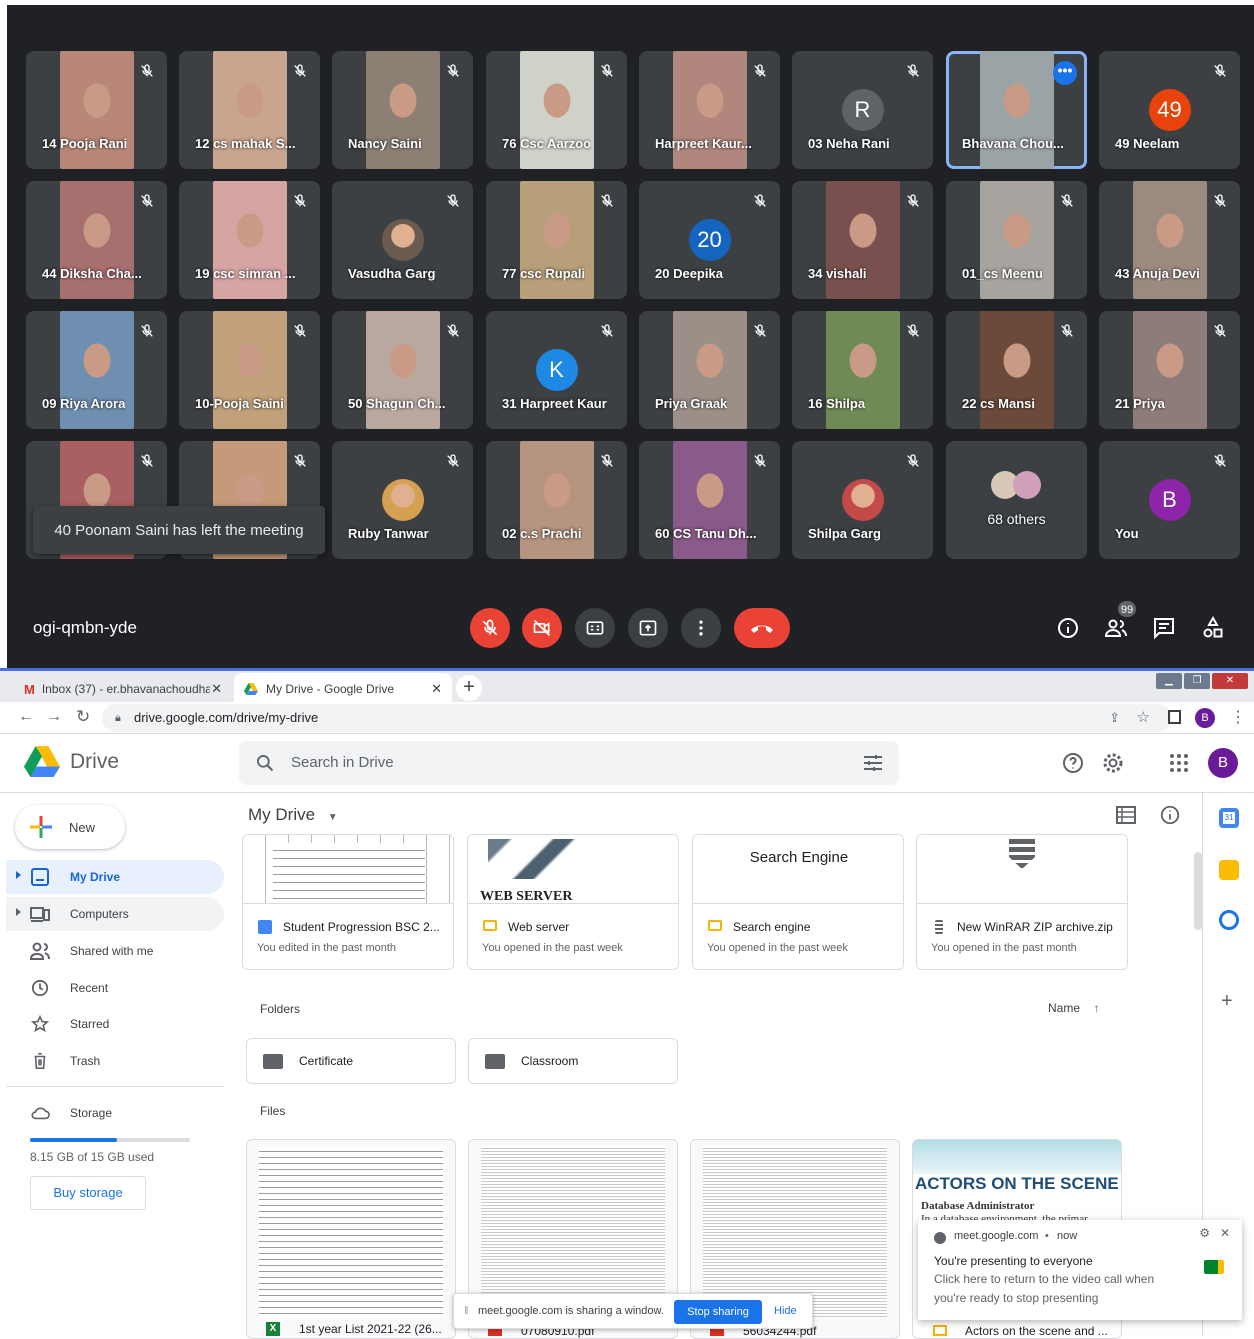 The height and width of the screenshot is (1339, 1254). I want to click on participant-tile: 34 vishali, so click(862, 240).